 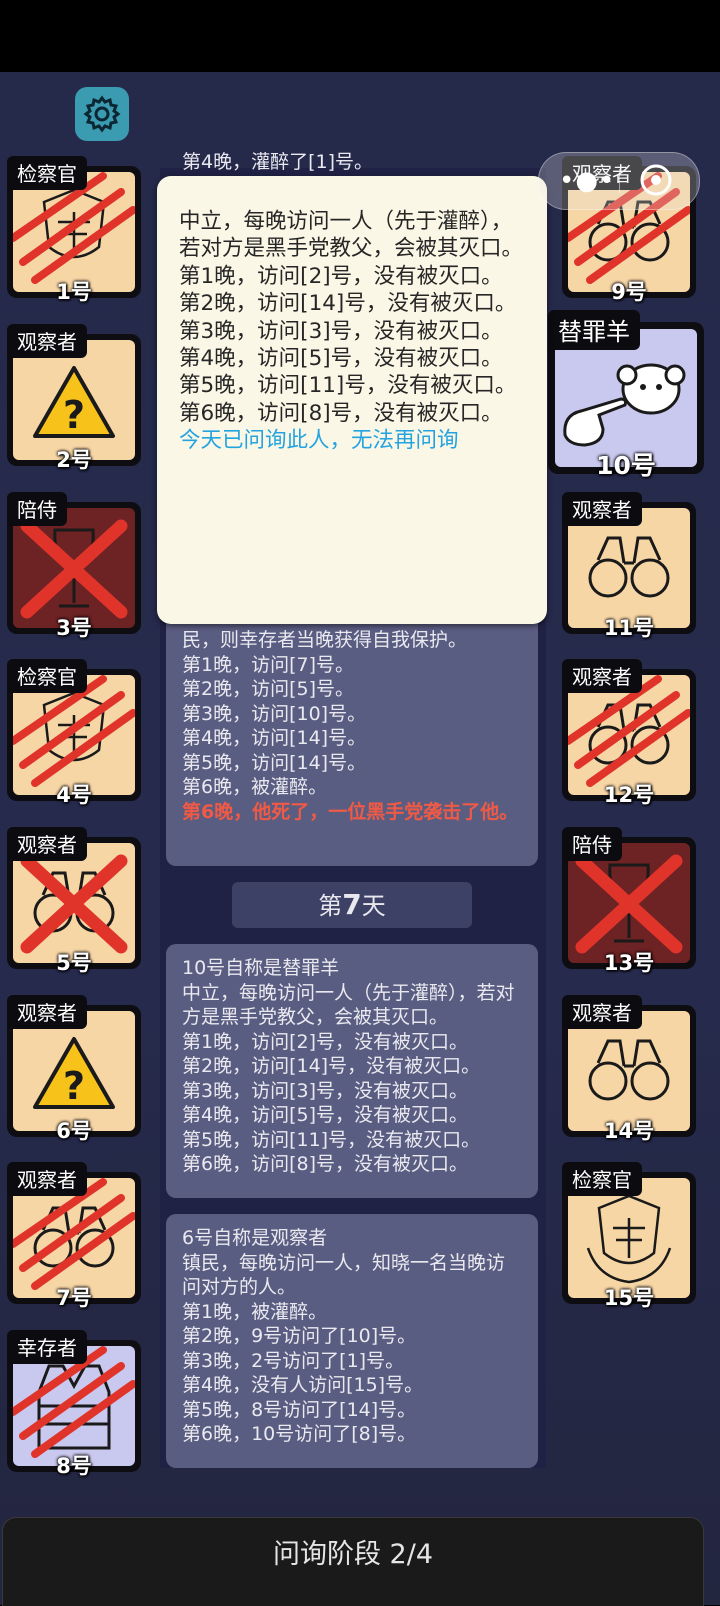 What do you see at coordinates (268, 664) in the screenshot?
I see `log-line: 第1晚，访问[7]号。` at bounding box center [268, 664].